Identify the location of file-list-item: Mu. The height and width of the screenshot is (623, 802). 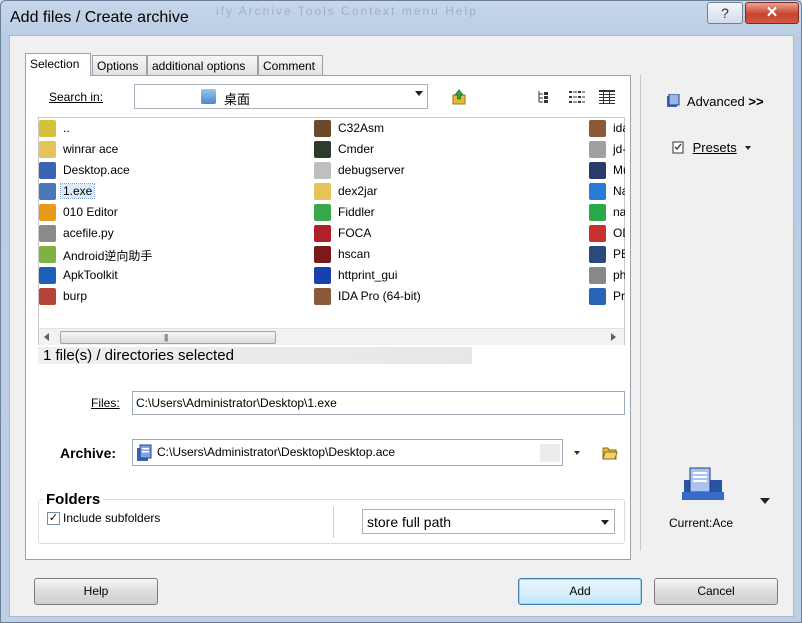
(607, 171).